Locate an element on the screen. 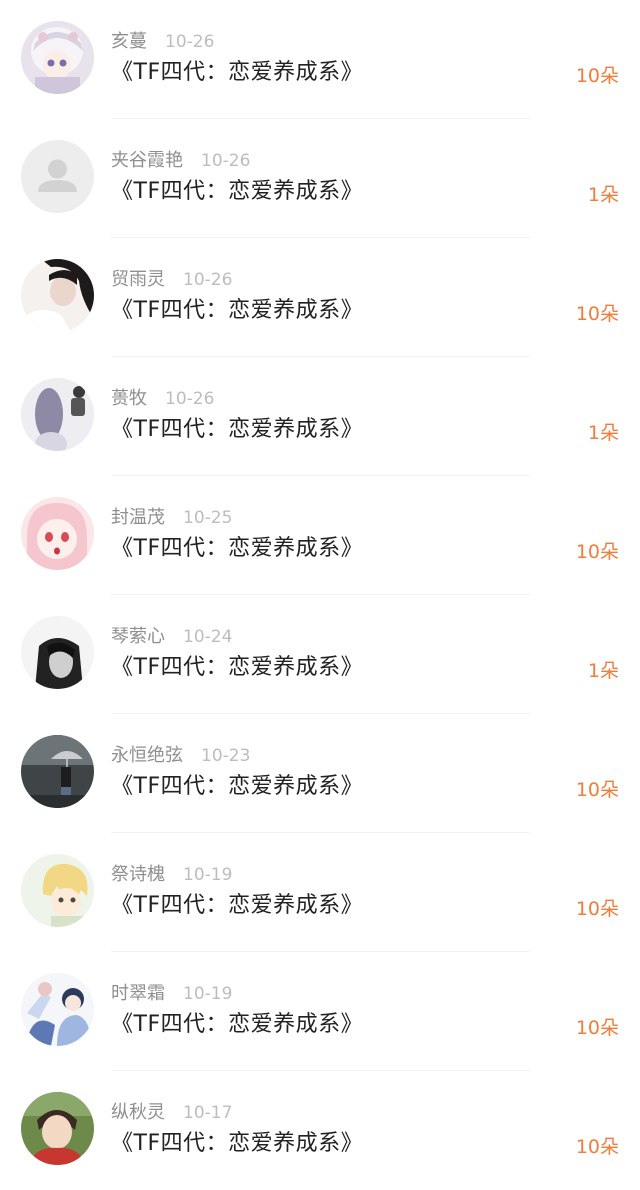 The height and width of the screenshot is (1190, 640). user-meta: 琴萦心 10-24 is located at coordinates (171, 637).